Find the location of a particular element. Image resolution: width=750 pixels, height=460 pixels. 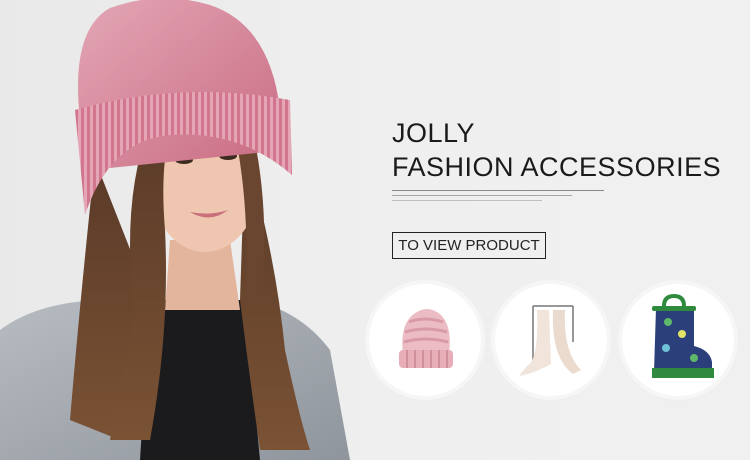

knit-beanie-icon is located at coordinates (426, 338).